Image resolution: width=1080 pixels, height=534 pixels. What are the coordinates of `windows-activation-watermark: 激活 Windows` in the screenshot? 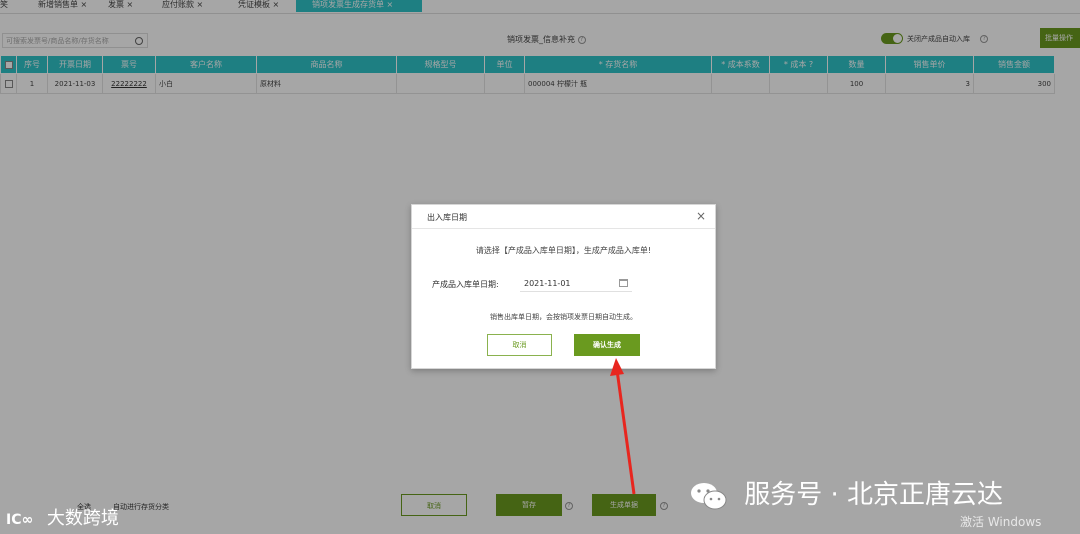 It's located at (1001, 522).